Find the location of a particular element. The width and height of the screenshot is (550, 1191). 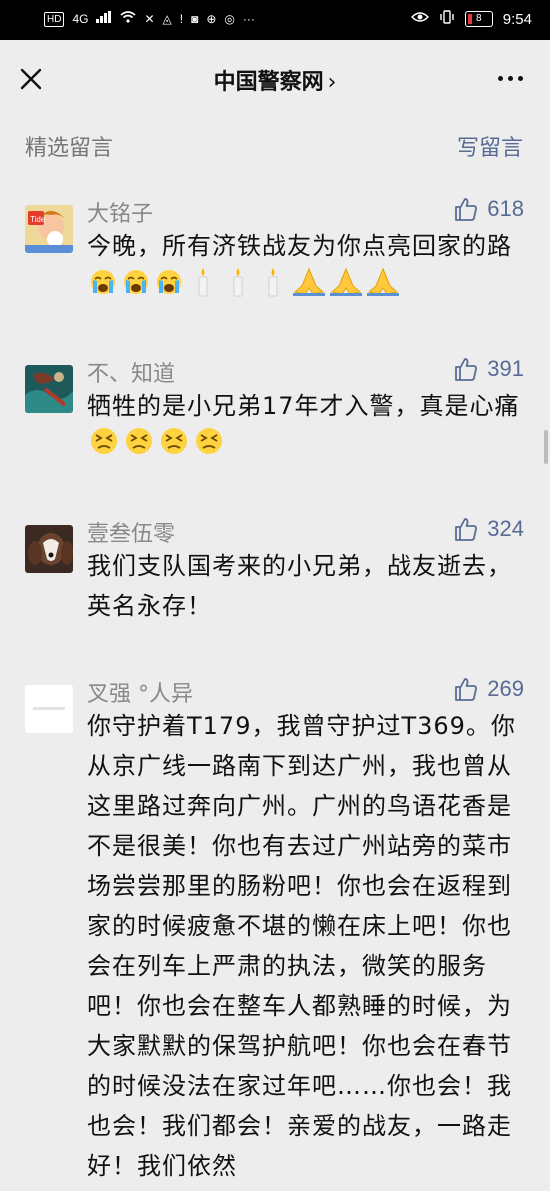

alert-icon: ! is located at coordinates (181, 19).